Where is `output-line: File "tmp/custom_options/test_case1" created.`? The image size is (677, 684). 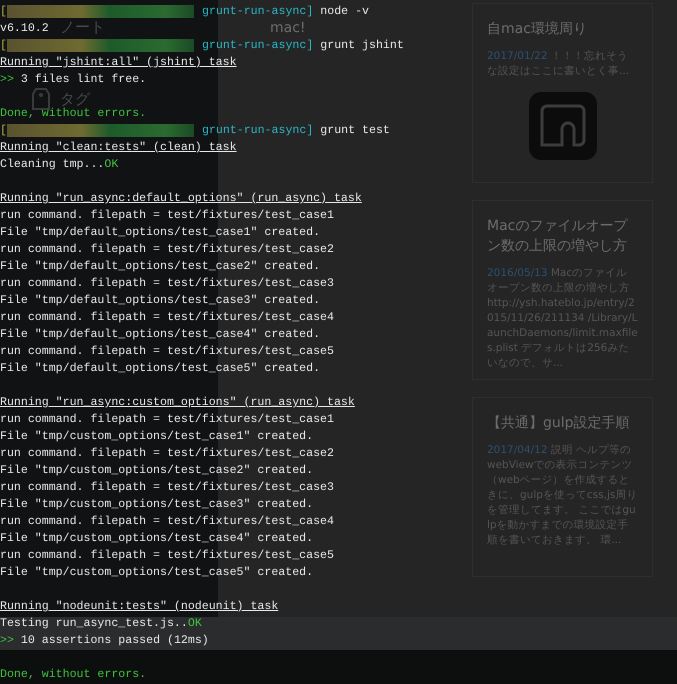
output-line: File "tmp/custom_options/test_case1" created. is located at coordinates (157, 437).